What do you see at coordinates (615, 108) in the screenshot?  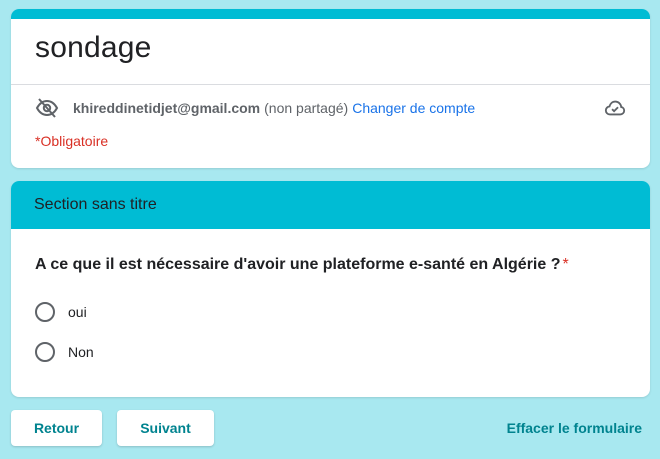 I see `cloud-done-icon` at bounding box center [615, 108].